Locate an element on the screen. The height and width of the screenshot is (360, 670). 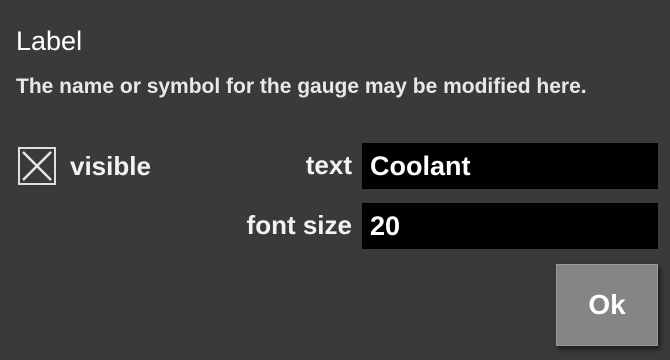
dialog-title: Label is located at coordinates (49, 41).